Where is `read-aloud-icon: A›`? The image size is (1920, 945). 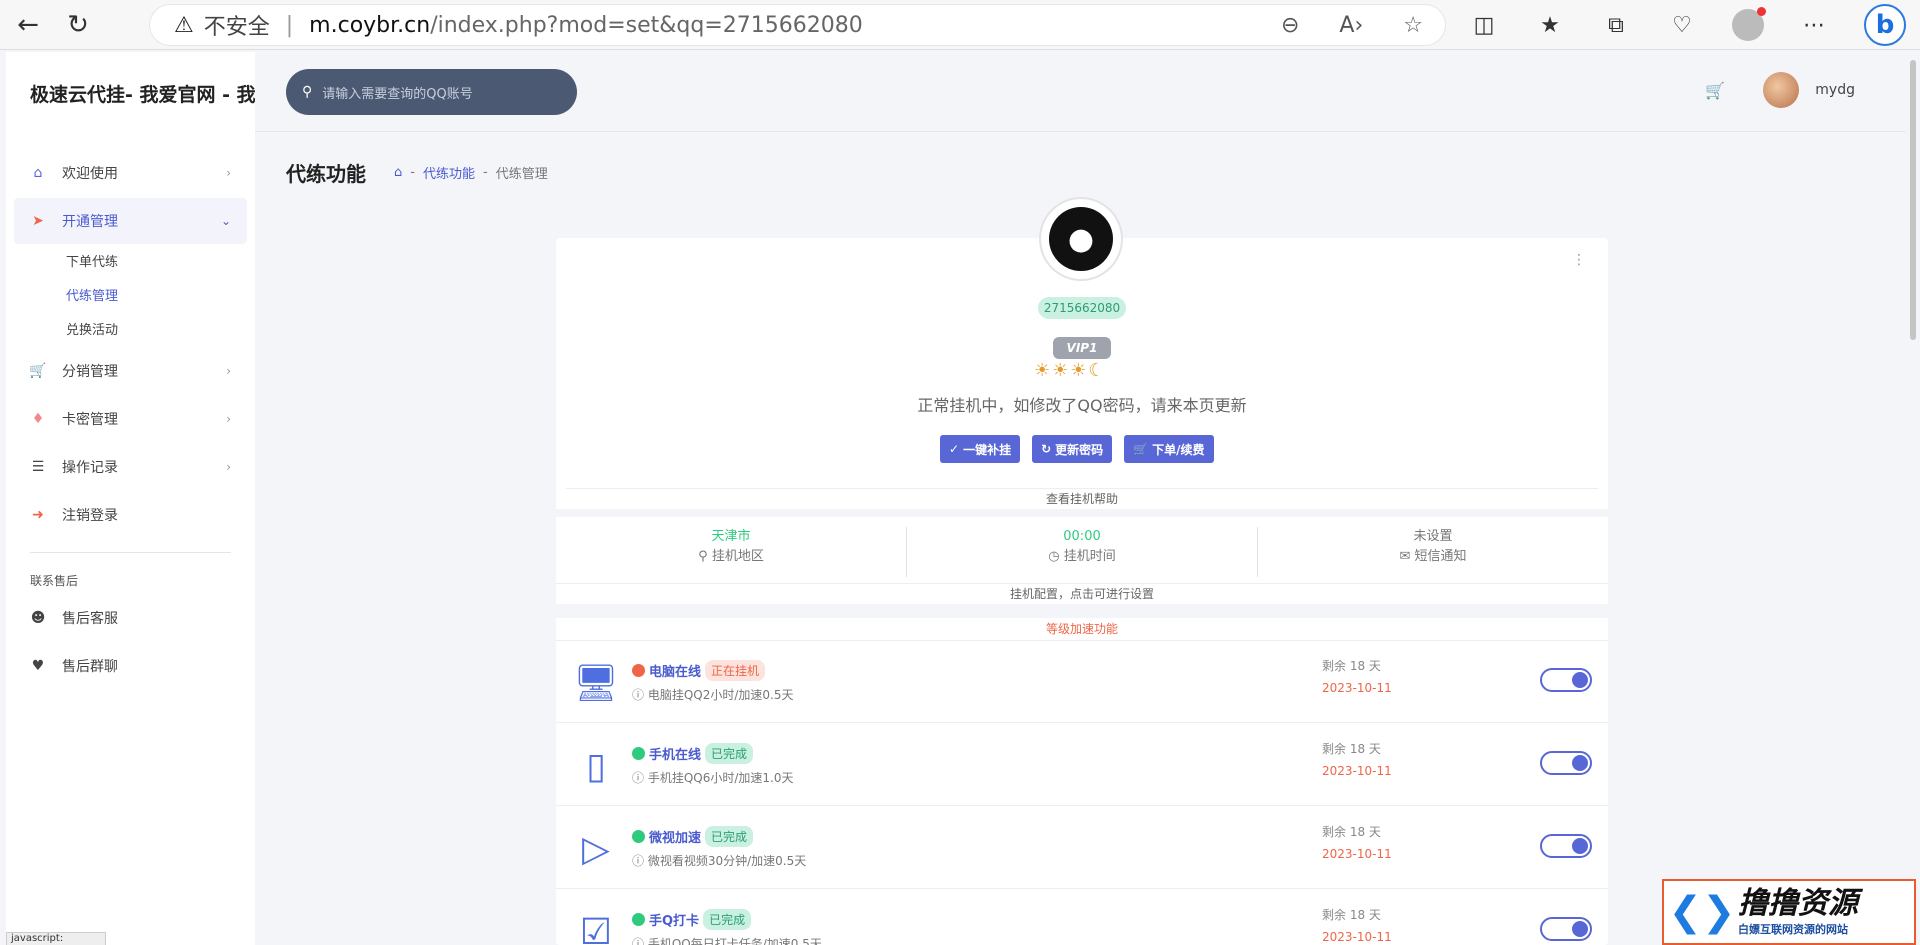
read-aloud-icon: A› is located at coordinates (1351, 25).